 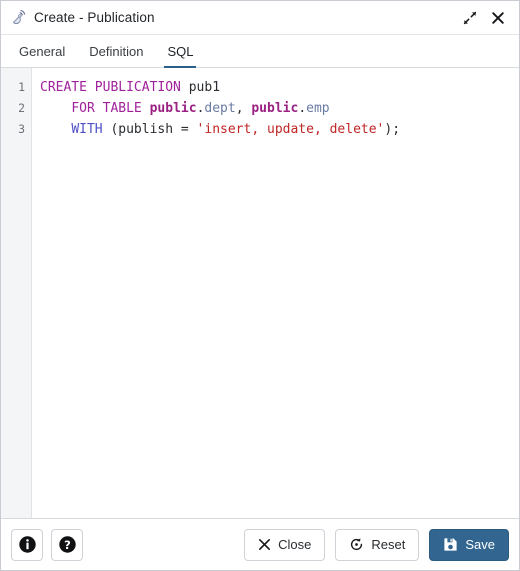 I want to click on line-number: 3, so click(x=21, y=129).